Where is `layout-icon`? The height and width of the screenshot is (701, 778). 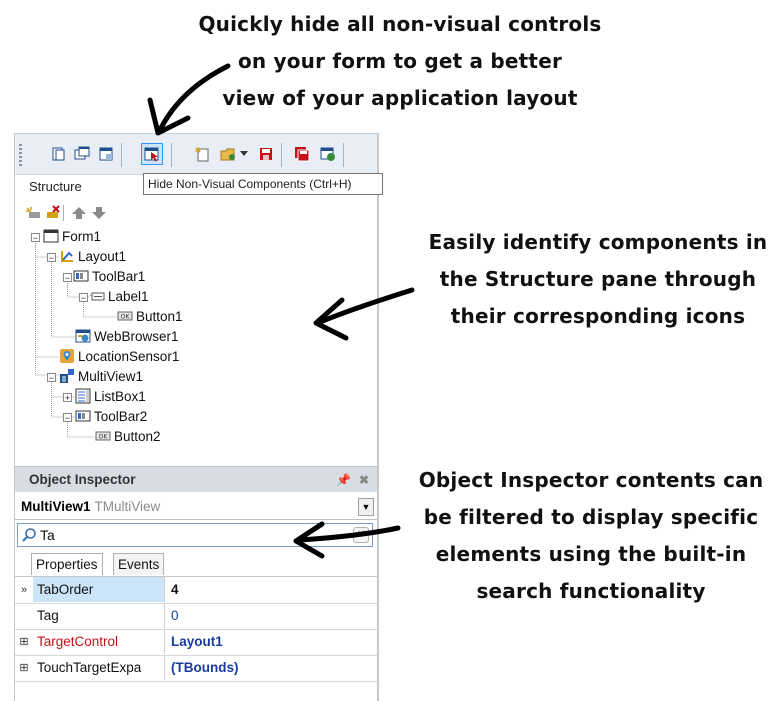 layout-icon is located at coordinates (67, 256).